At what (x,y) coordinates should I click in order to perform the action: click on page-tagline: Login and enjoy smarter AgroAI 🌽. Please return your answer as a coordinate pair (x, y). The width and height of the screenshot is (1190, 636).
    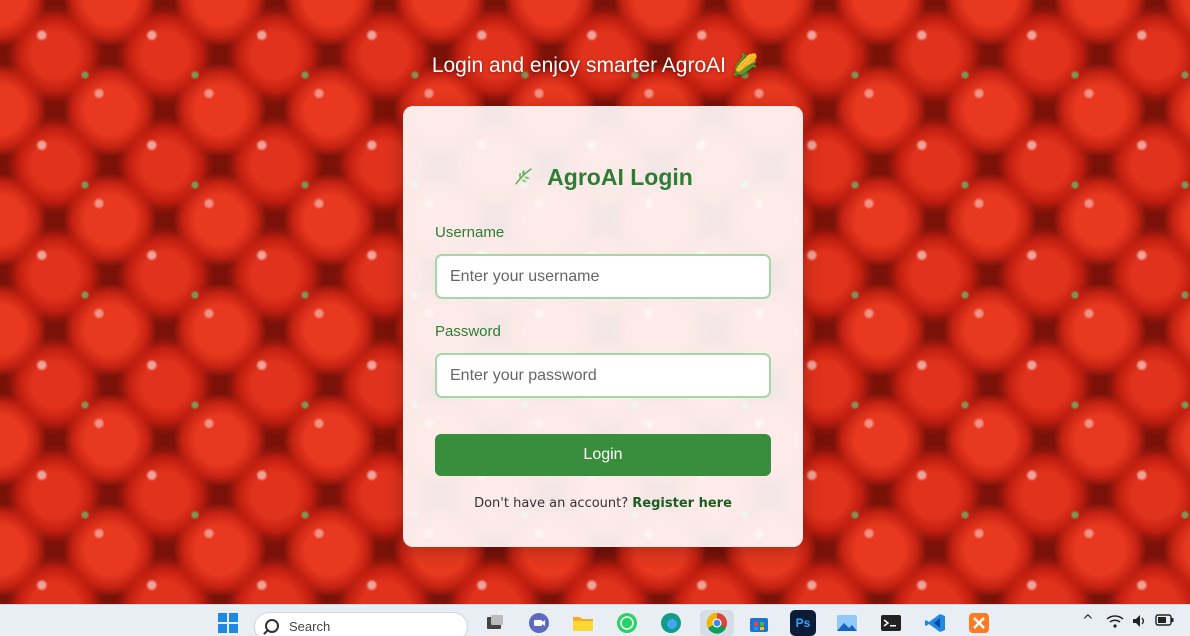
    Looking at the image, I should click on (595, 66).